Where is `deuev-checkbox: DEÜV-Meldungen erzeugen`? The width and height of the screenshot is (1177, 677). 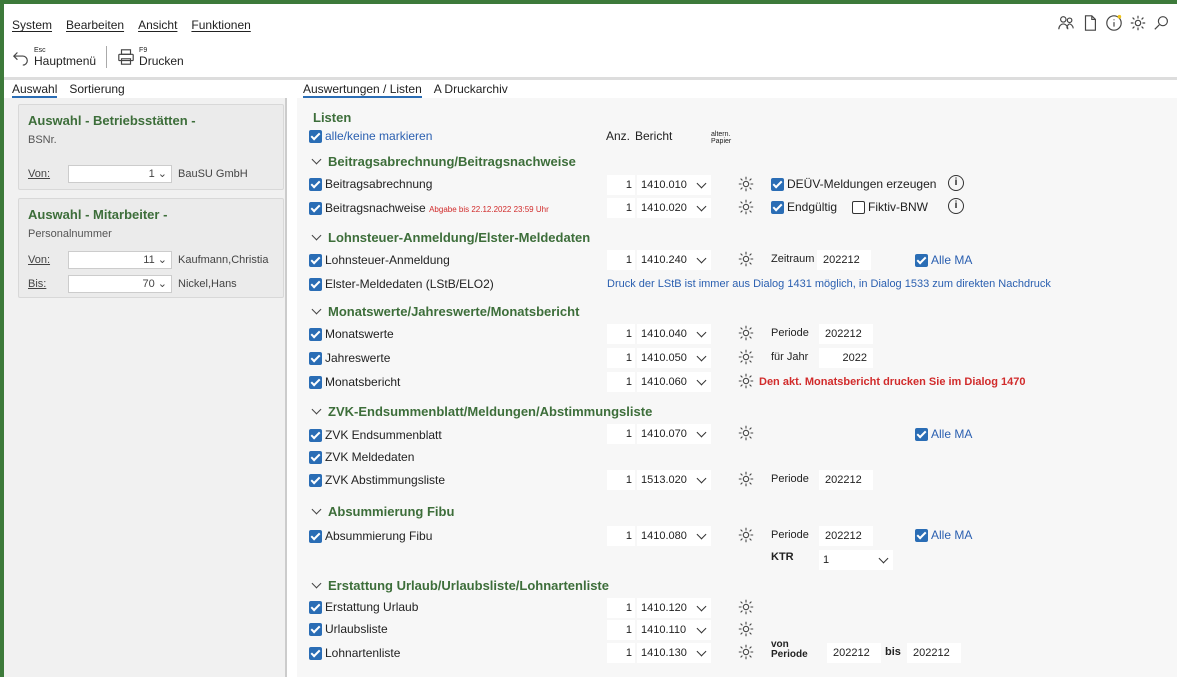 deuev-checkbox: DEÜV-Meldungen erzeugen is located at coordinates (853, 184).